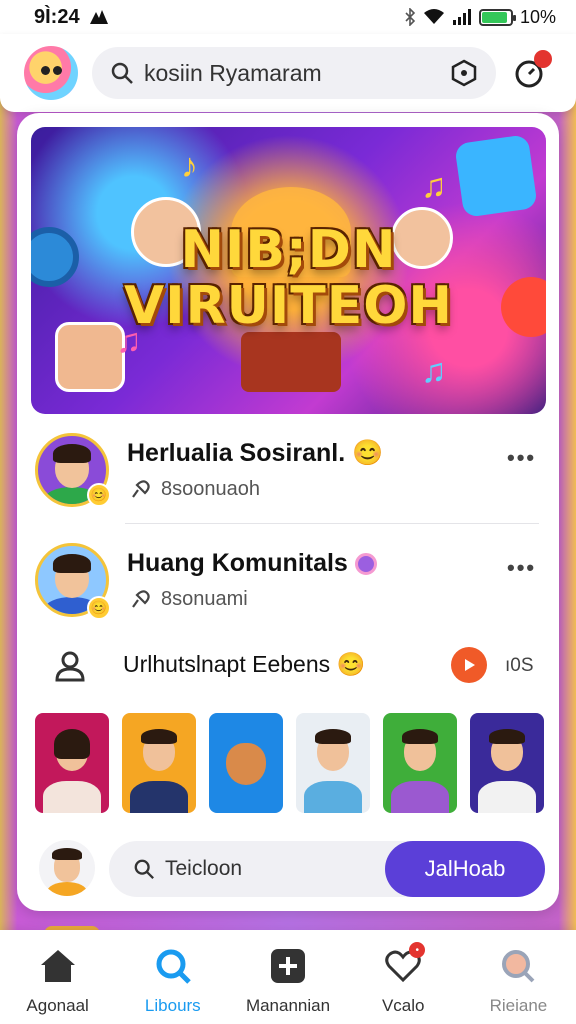  What do you see at coordinates (204, 599) in the screenshot?
I see `post-meta: 8sonuami` at bounding box center [204, 599].